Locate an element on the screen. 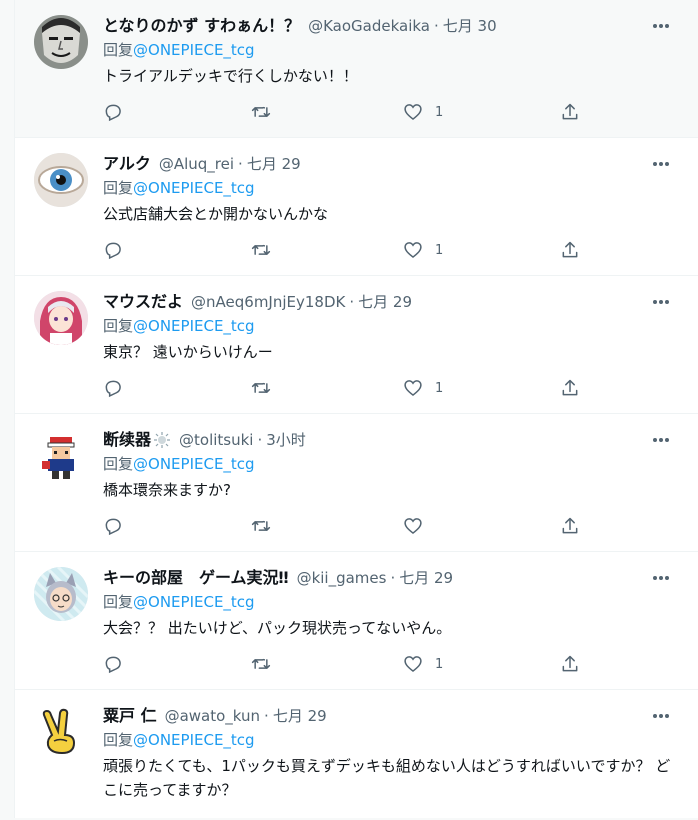  like-button is located at coordinates (419, 526).